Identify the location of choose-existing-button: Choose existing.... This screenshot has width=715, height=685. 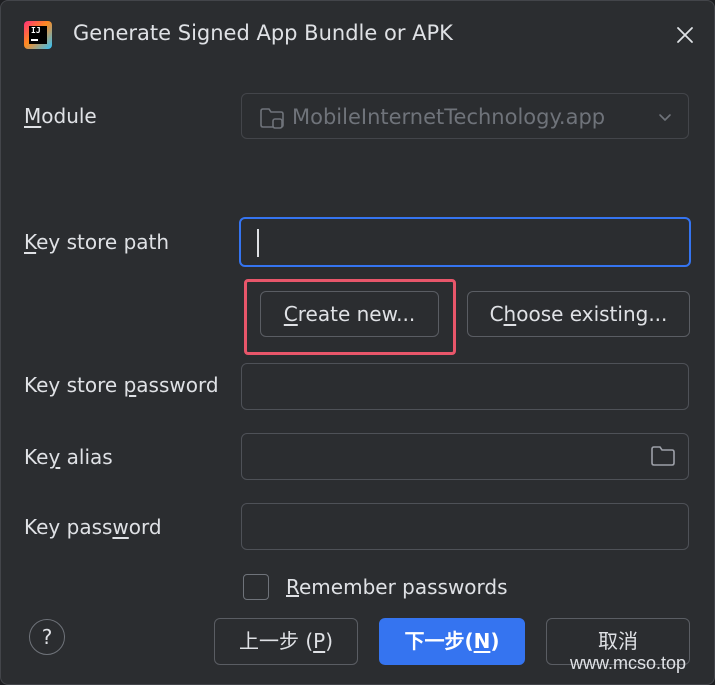
(578, 314).